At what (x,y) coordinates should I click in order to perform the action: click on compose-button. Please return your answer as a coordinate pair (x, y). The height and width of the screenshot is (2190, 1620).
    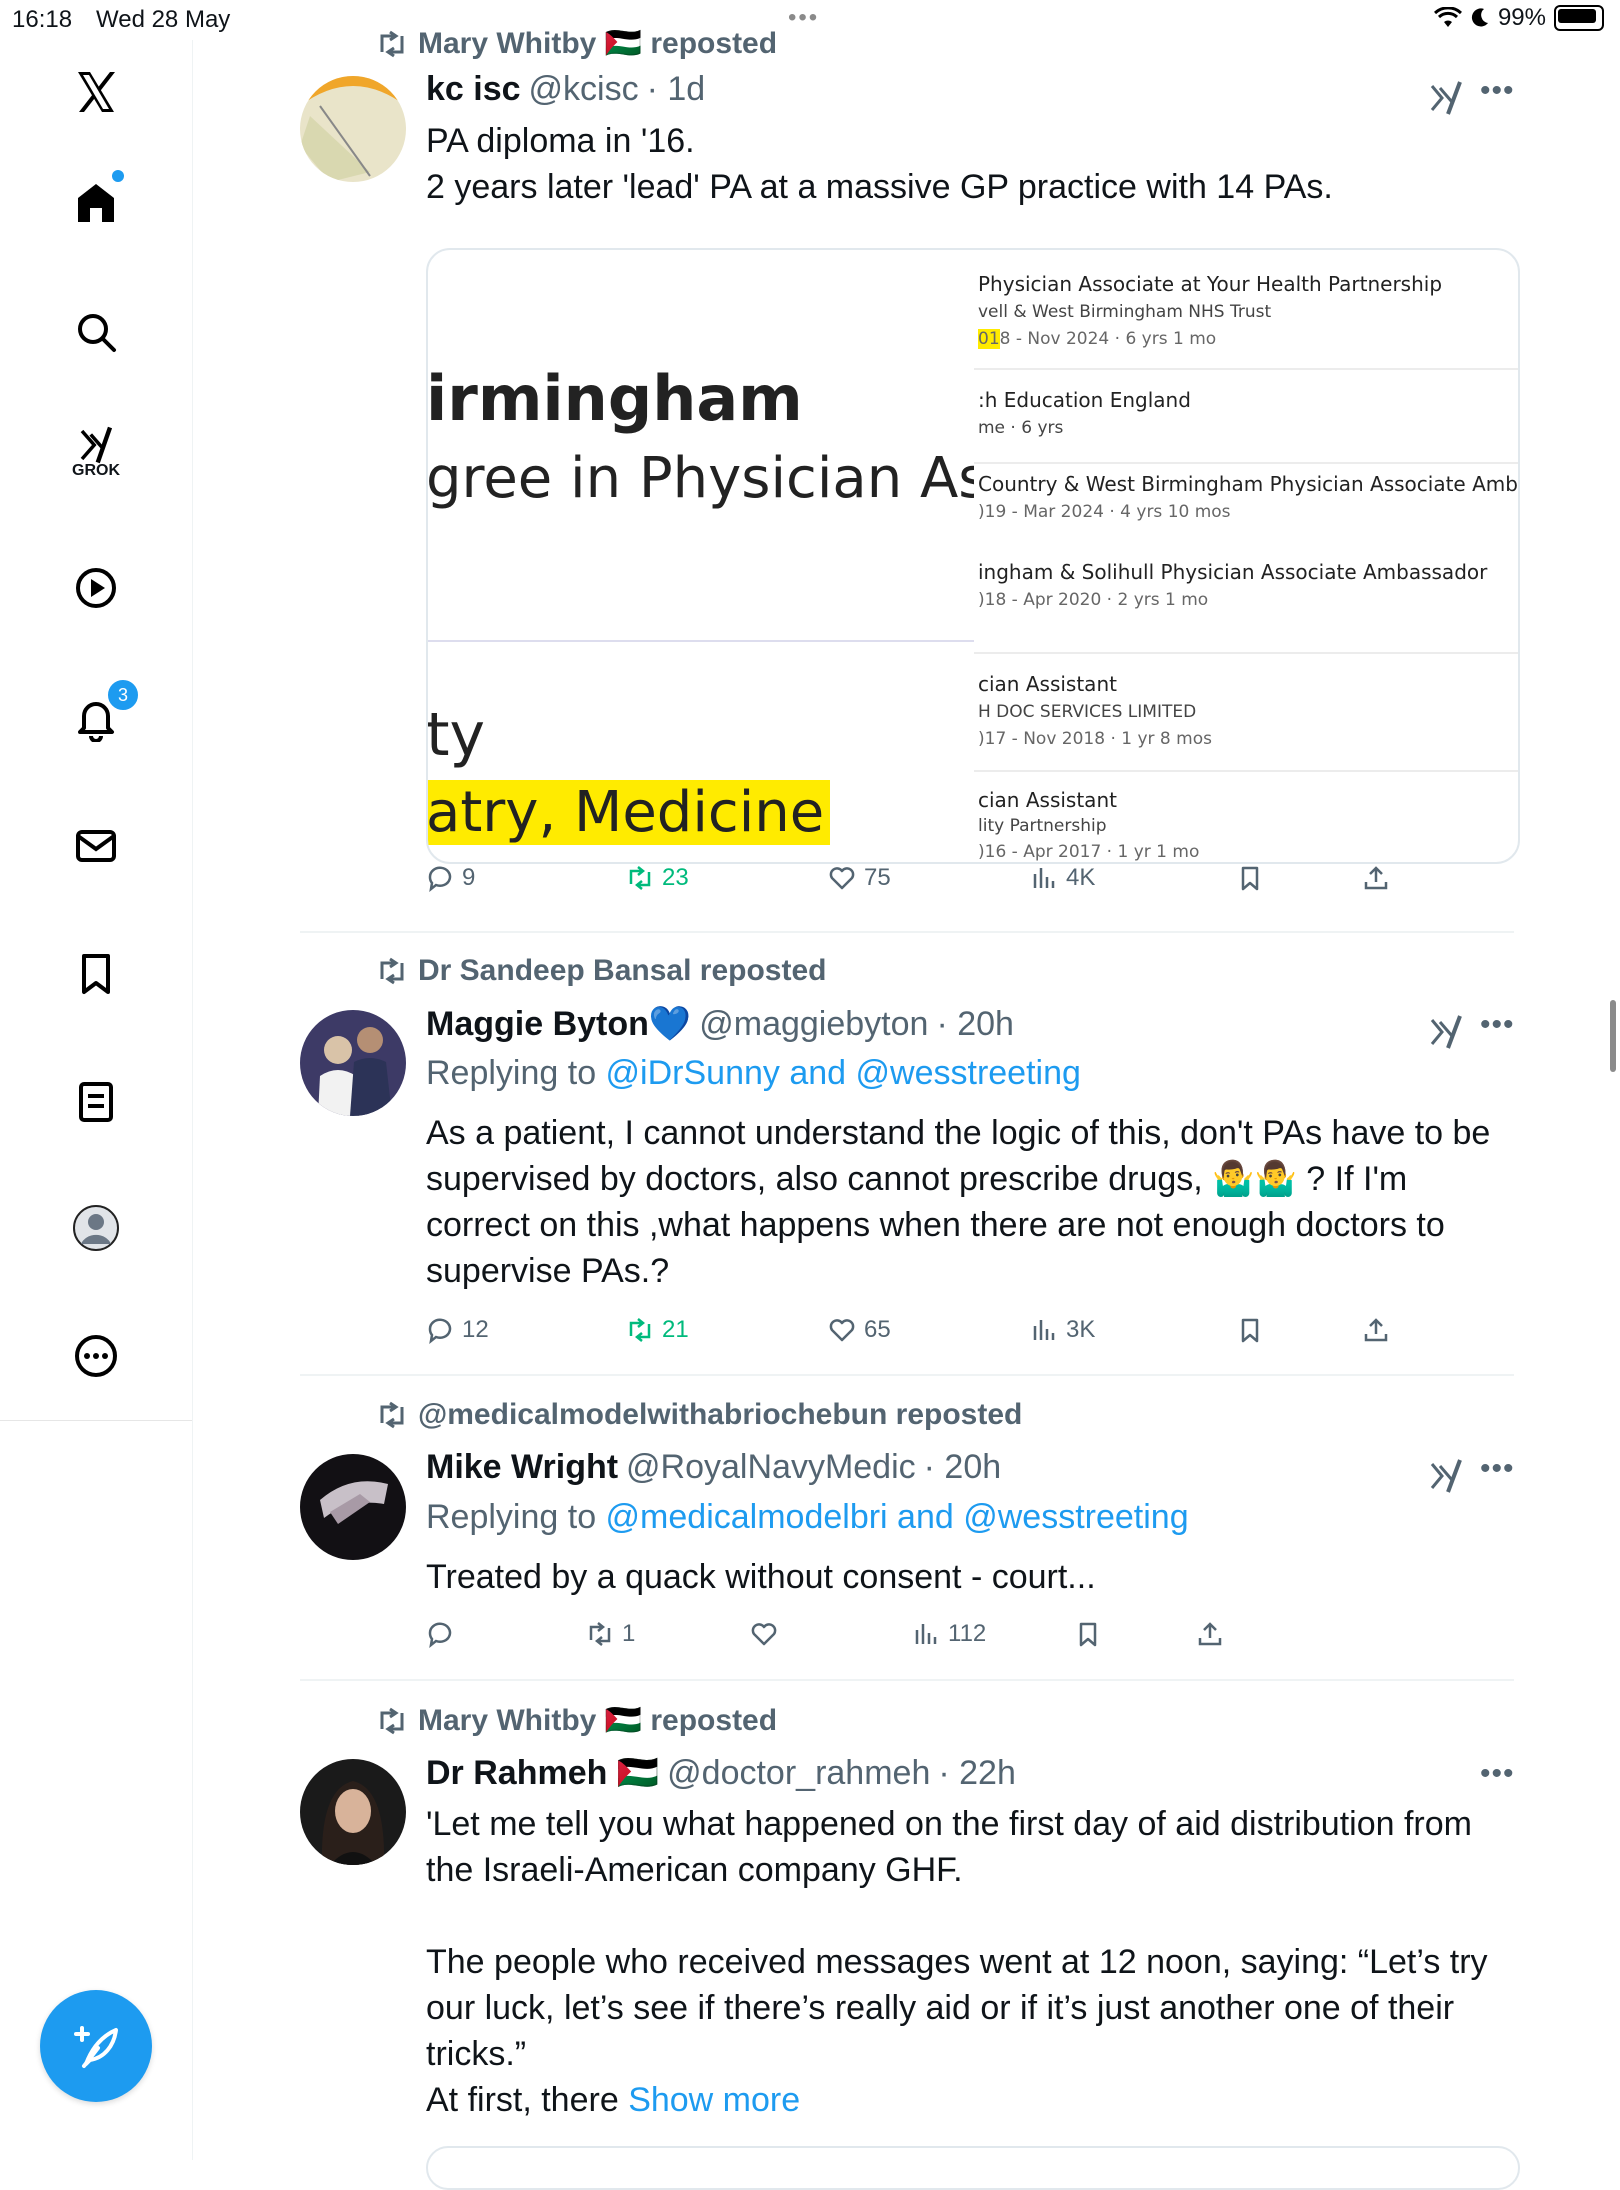
    Looking at the image, I should click on (96, 2046).